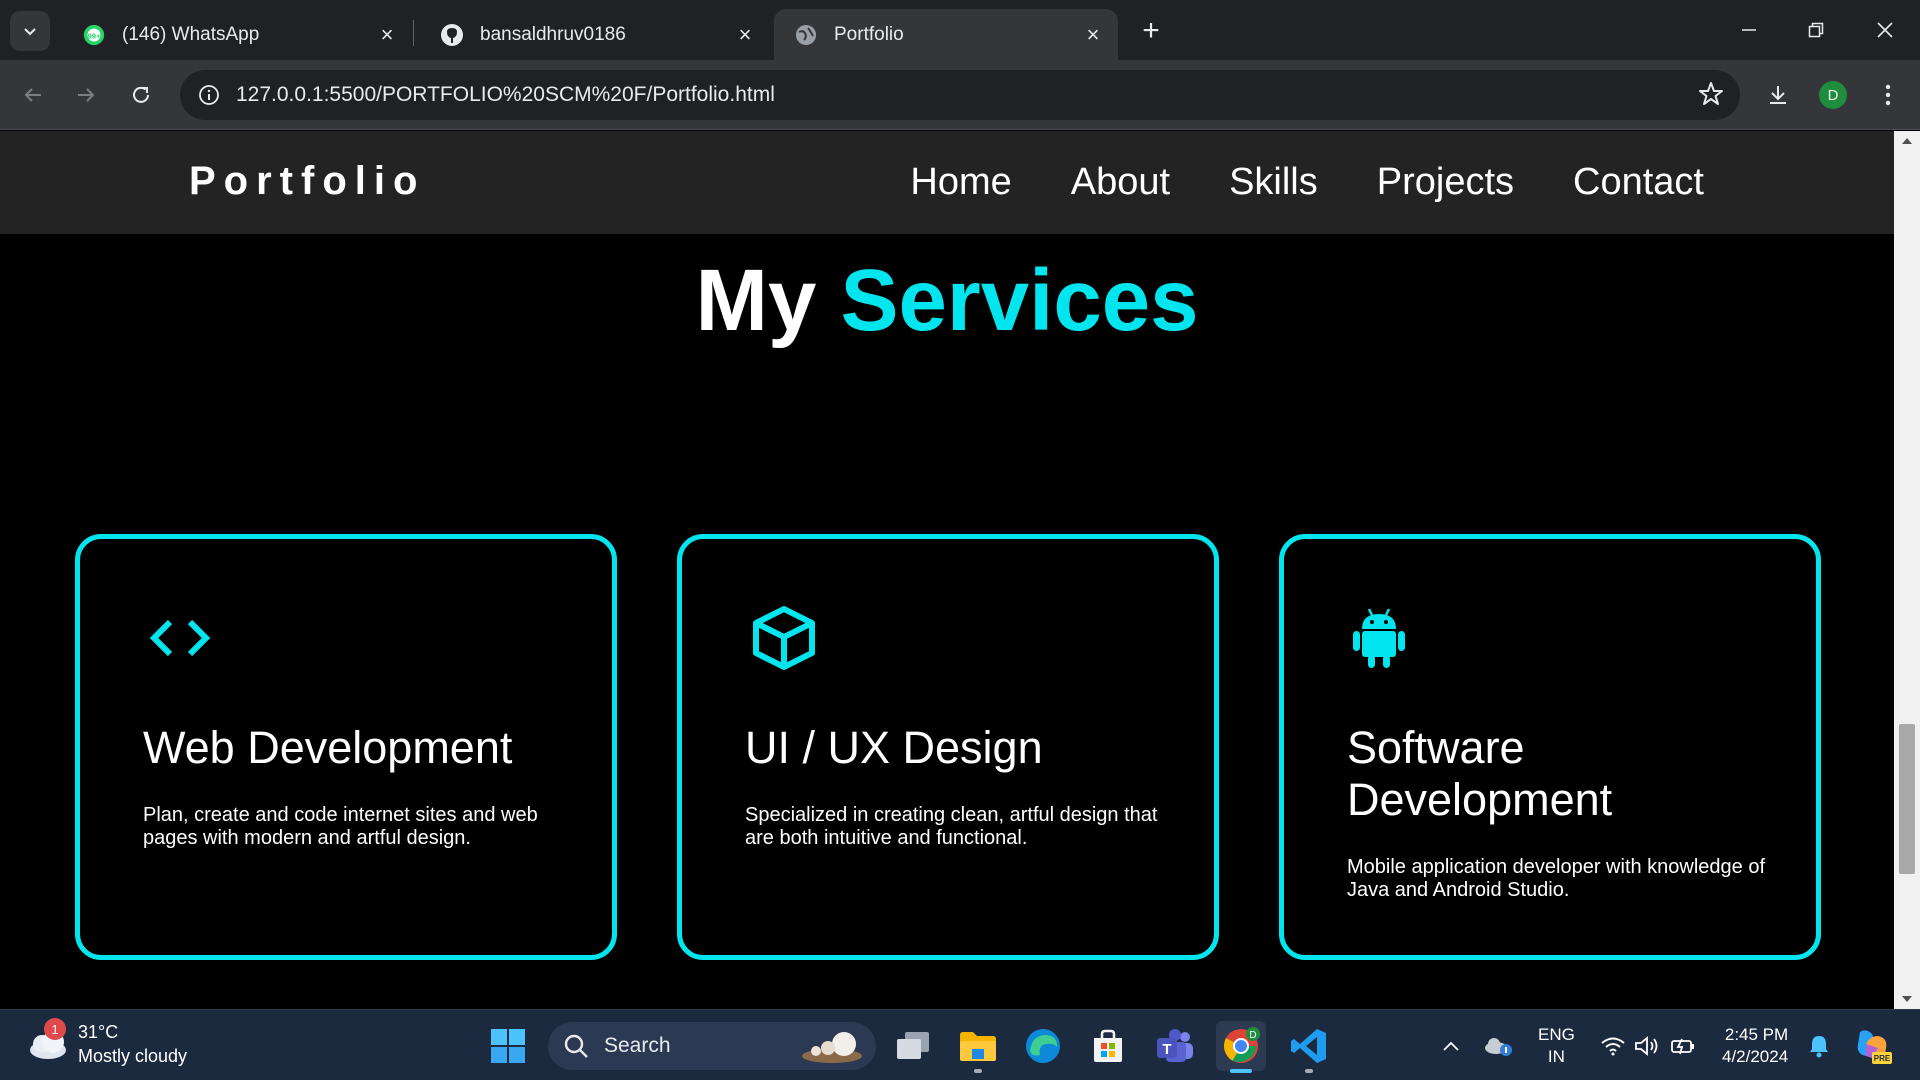 This screenshot has width=1920, height=1080. I want to click on chrome-profile-badge: D, so click(1252, 1035).